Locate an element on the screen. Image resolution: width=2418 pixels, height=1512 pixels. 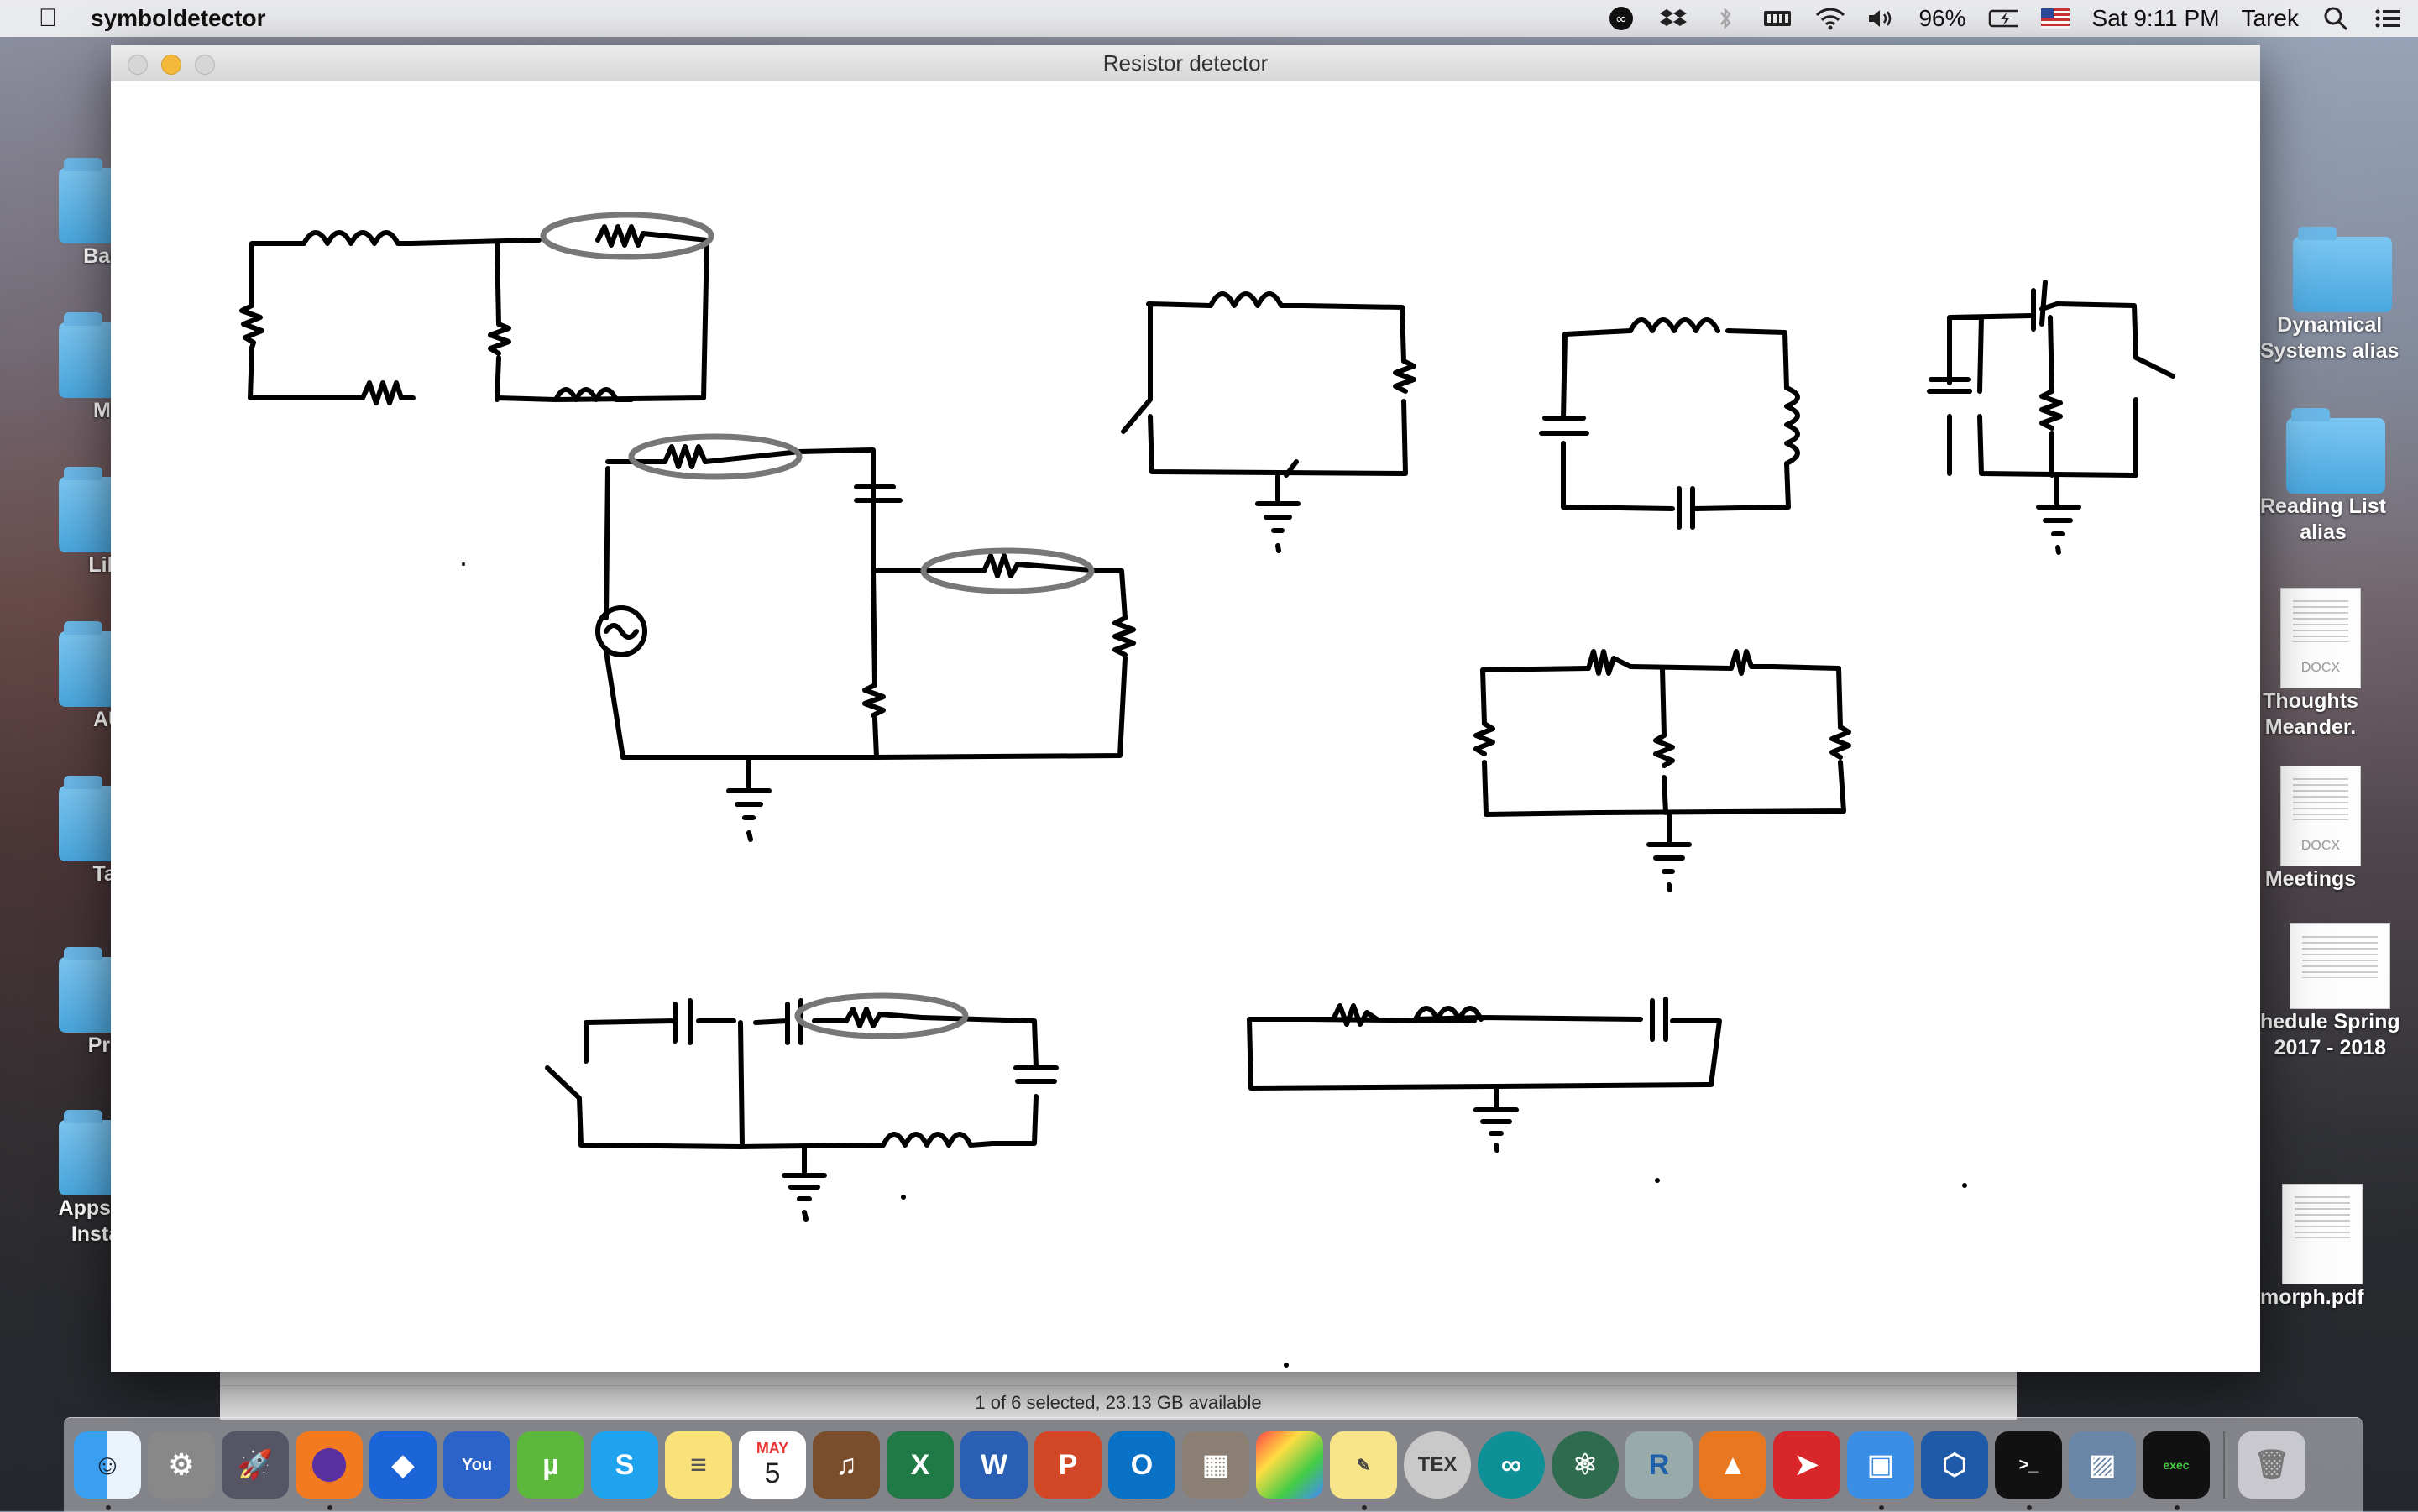
circuit-6-resistor-left is located at coordinates (1484, 738).